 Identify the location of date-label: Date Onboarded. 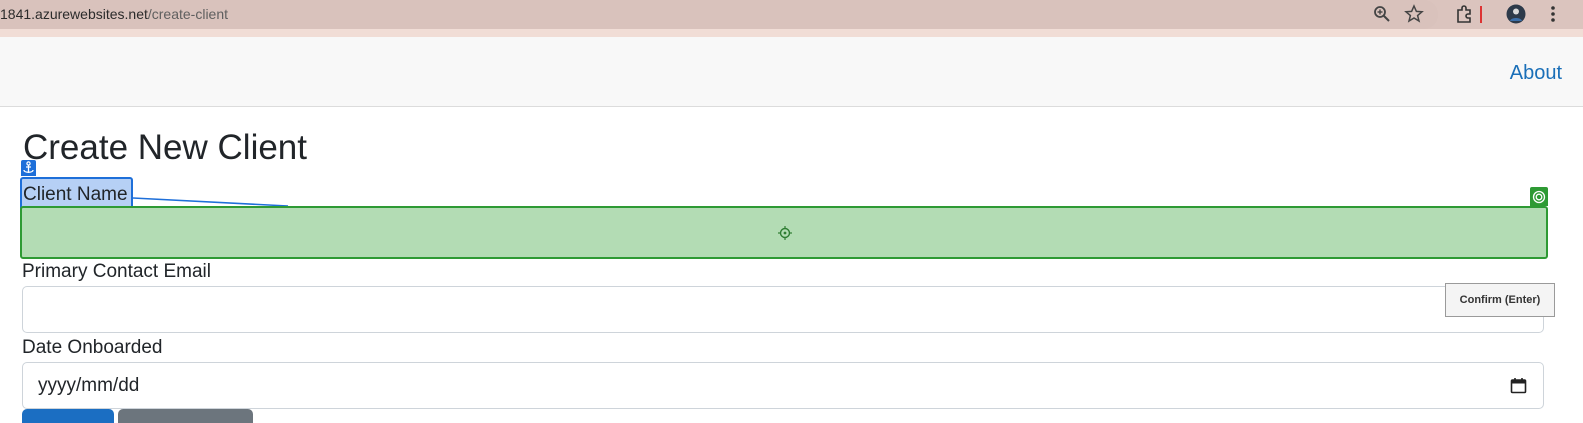
(92, 347).